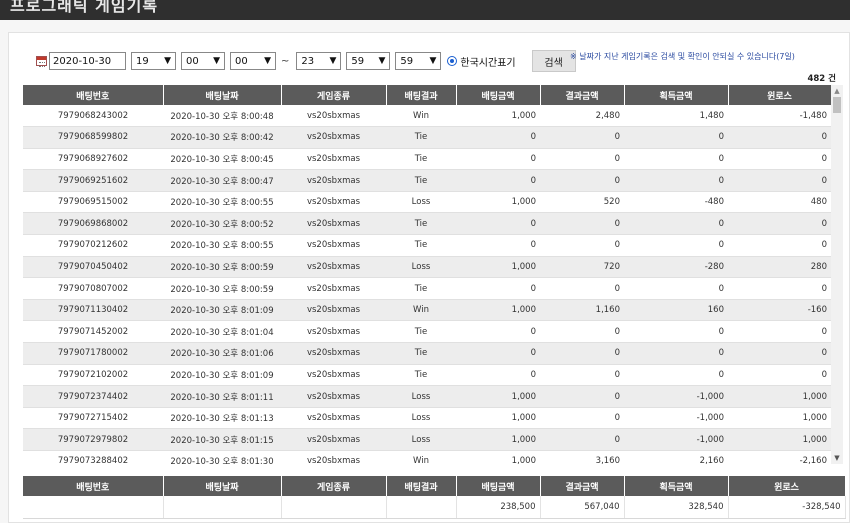  Describe the element at coordinates (837, 458) in the screenshot. I see `arrow-down-icon: ▼` at that location.